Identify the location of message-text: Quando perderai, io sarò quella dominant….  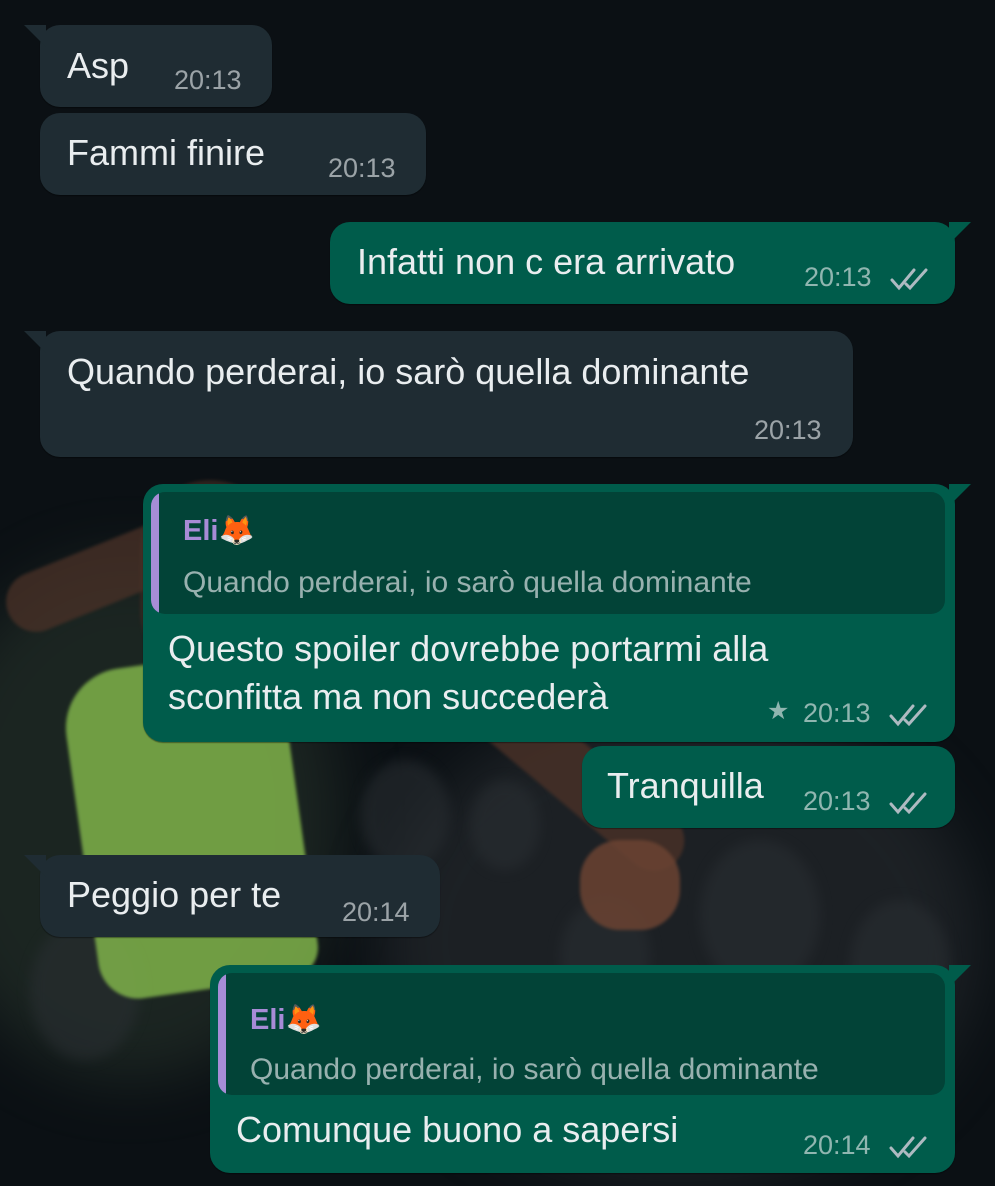
(408, 371).